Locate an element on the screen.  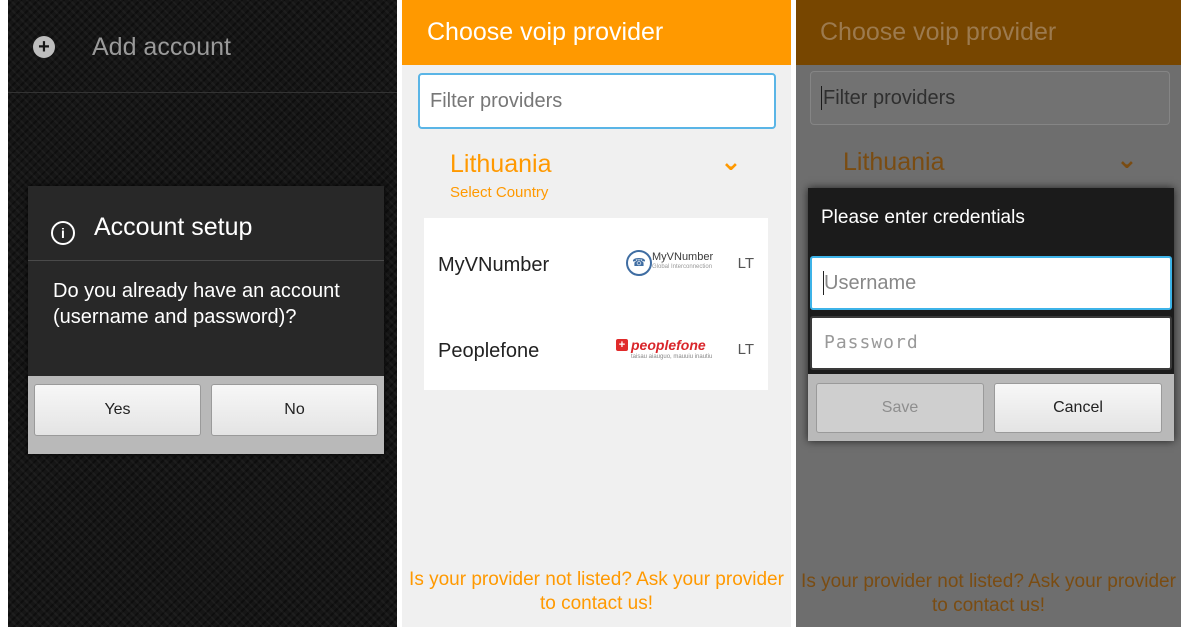
add-account-item: + Add account is located at coordinates (202, 46).